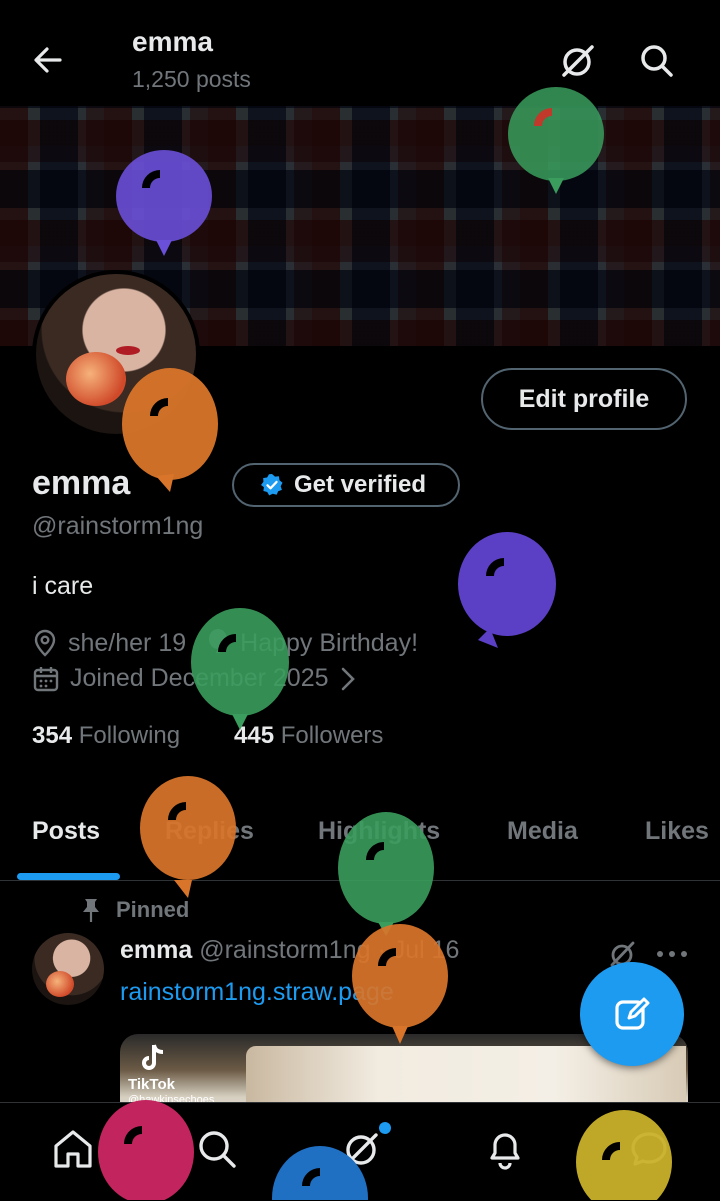 The width and height of the screenshot is (720, 1201). I want to click on following-link: 354 Following, so click(106, 736).